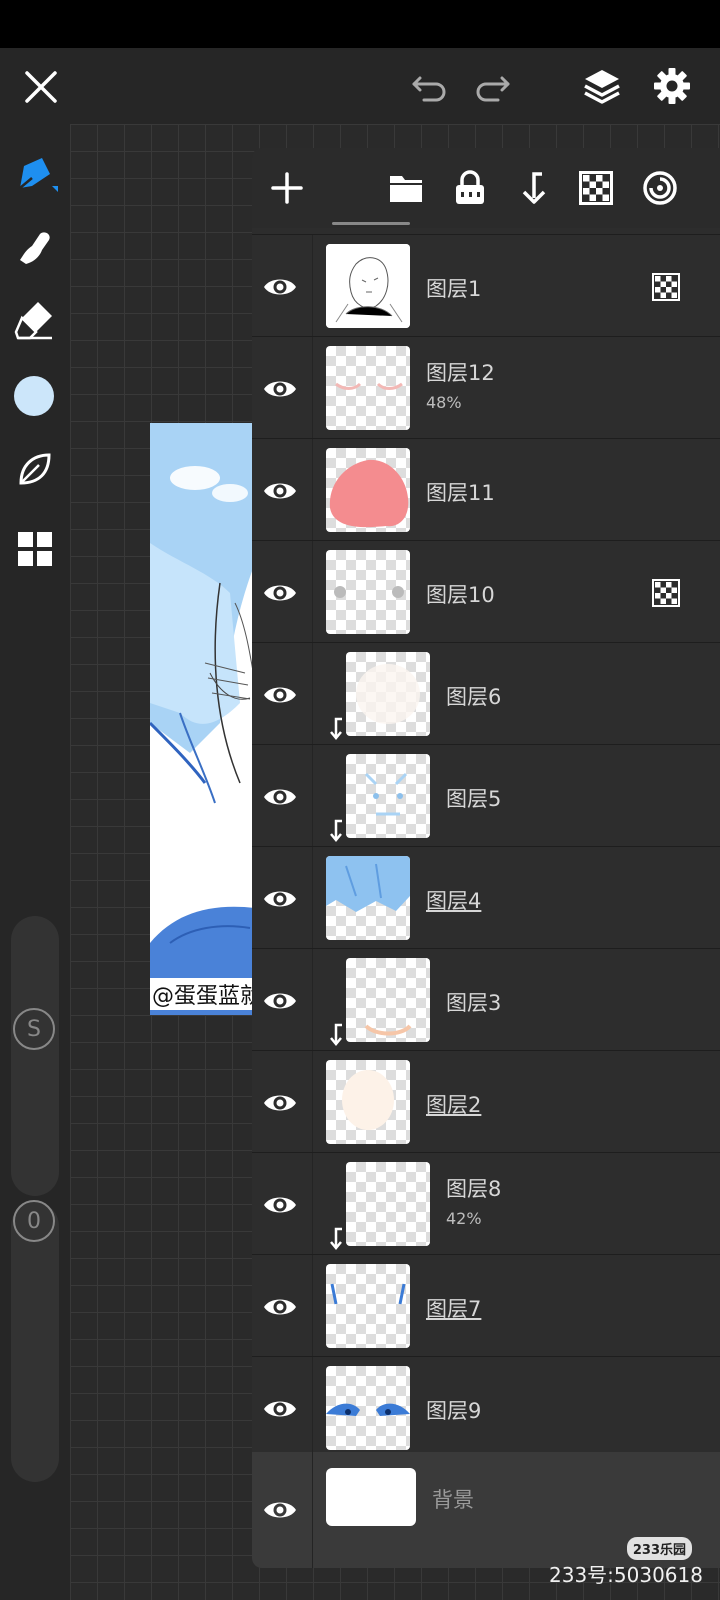 The image size is (720, 1600). Describe the element at coordinates (626, 1575) in the screenshot. I see `source-id-label: 233号:5030618` at that location.